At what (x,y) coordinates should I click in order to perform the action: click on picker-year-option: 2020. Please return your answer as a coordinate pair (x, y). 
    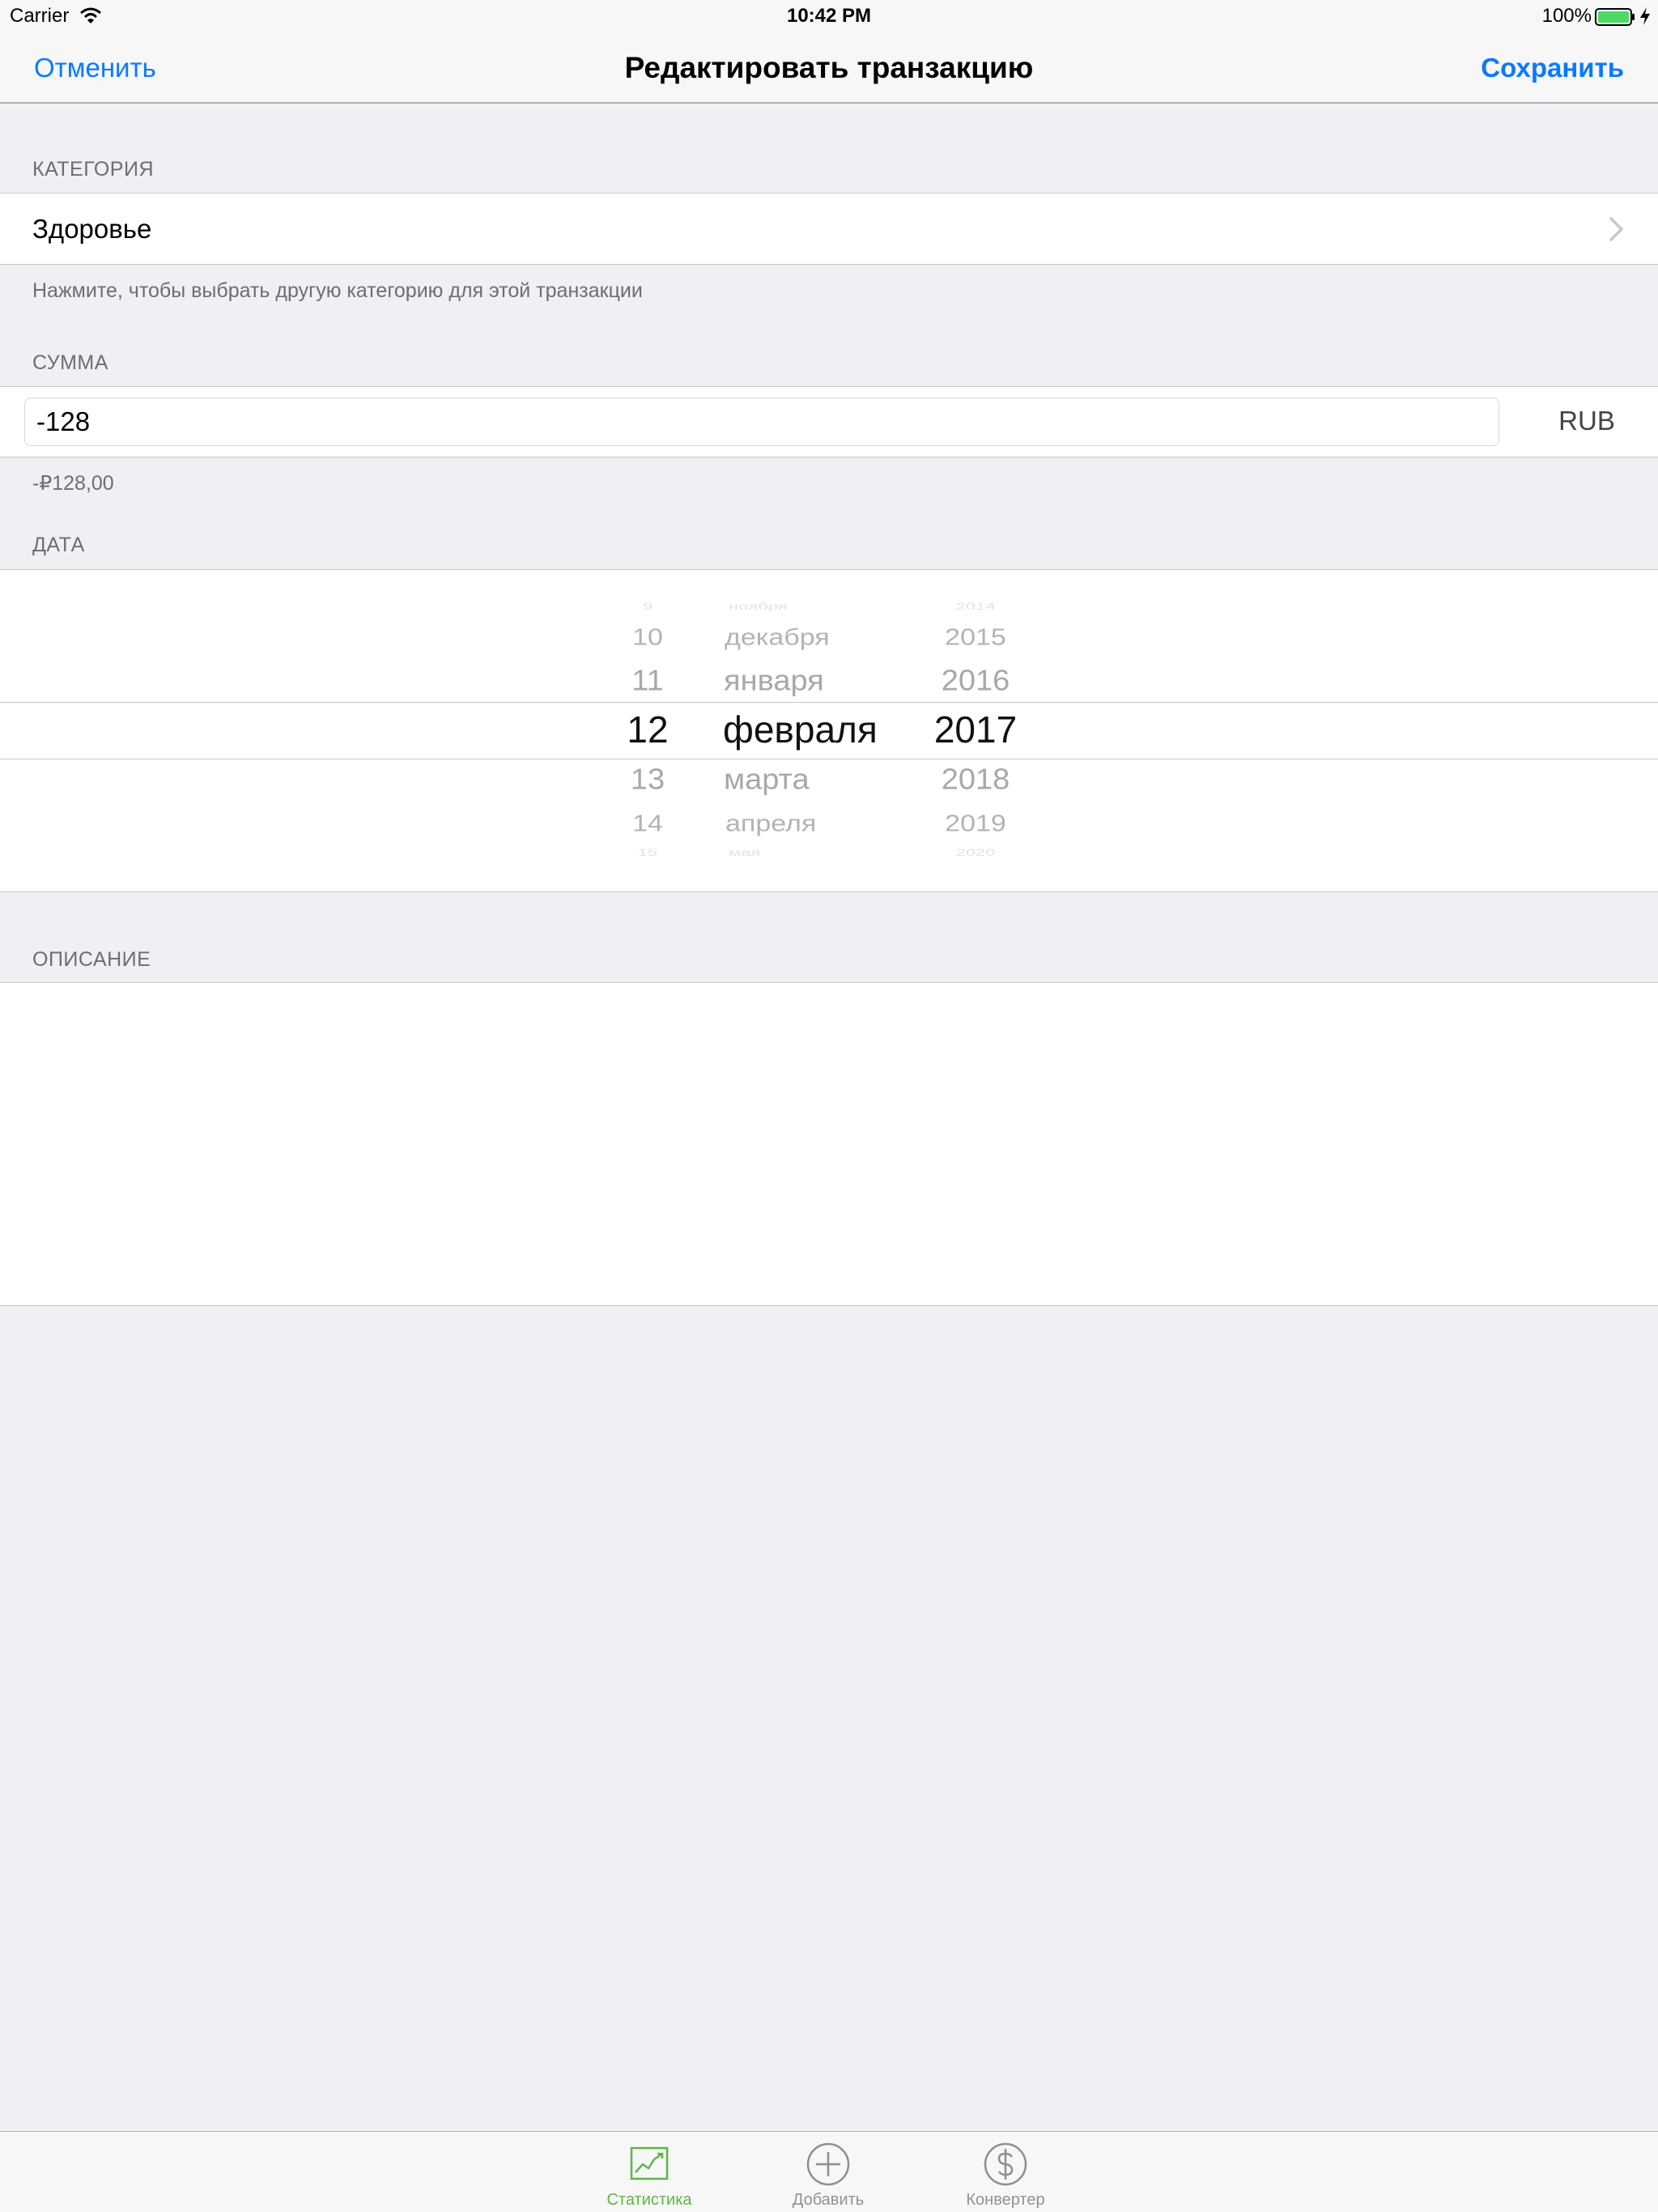
    Looking at the image, I should click on (975, 852).